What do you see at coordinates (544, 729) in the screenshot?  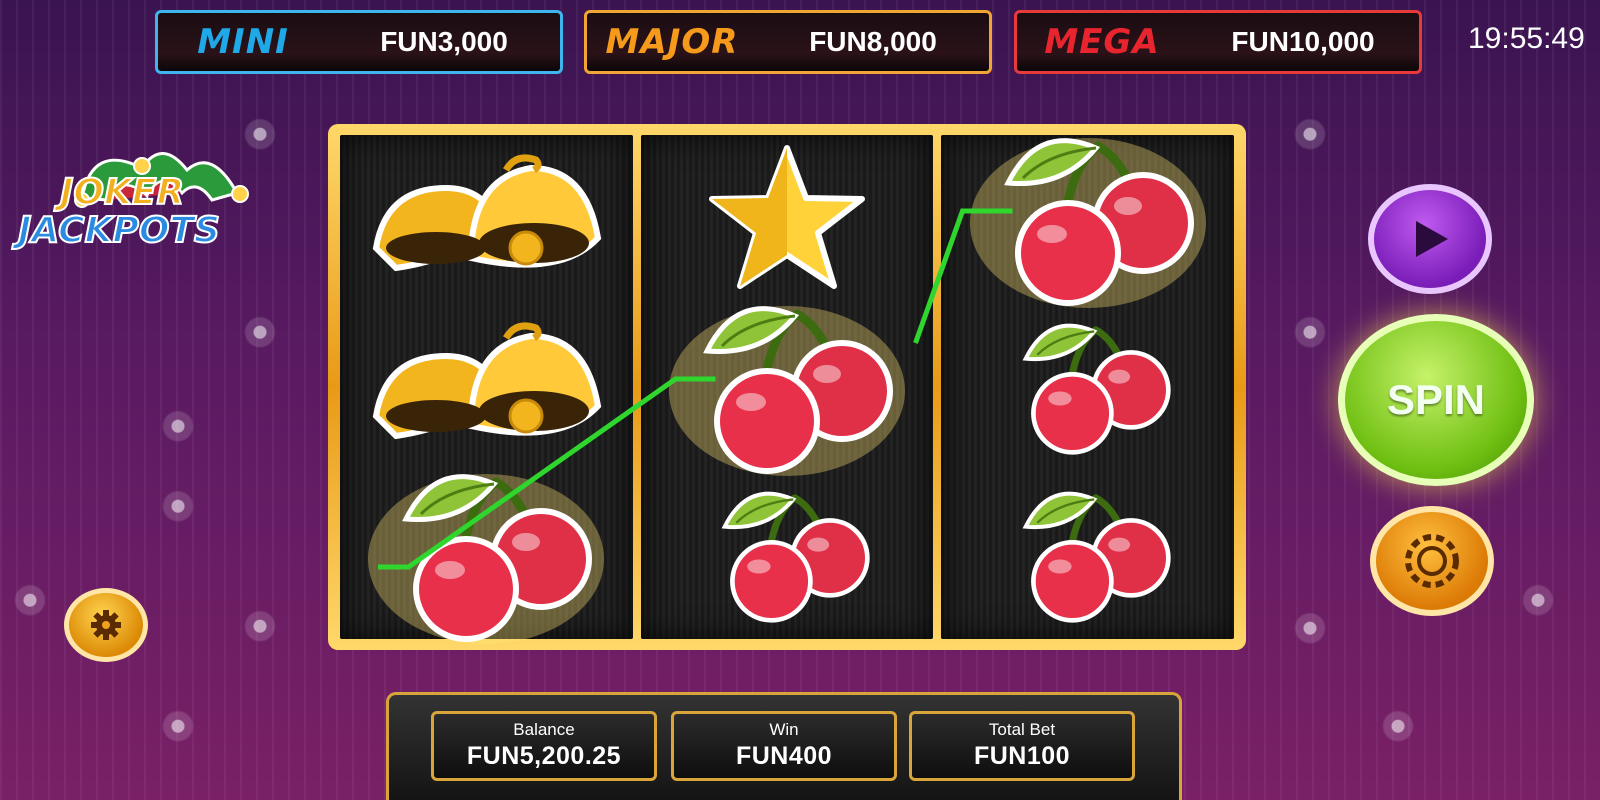 I see `balance-label: Balance` at bounding box center [544, 729].